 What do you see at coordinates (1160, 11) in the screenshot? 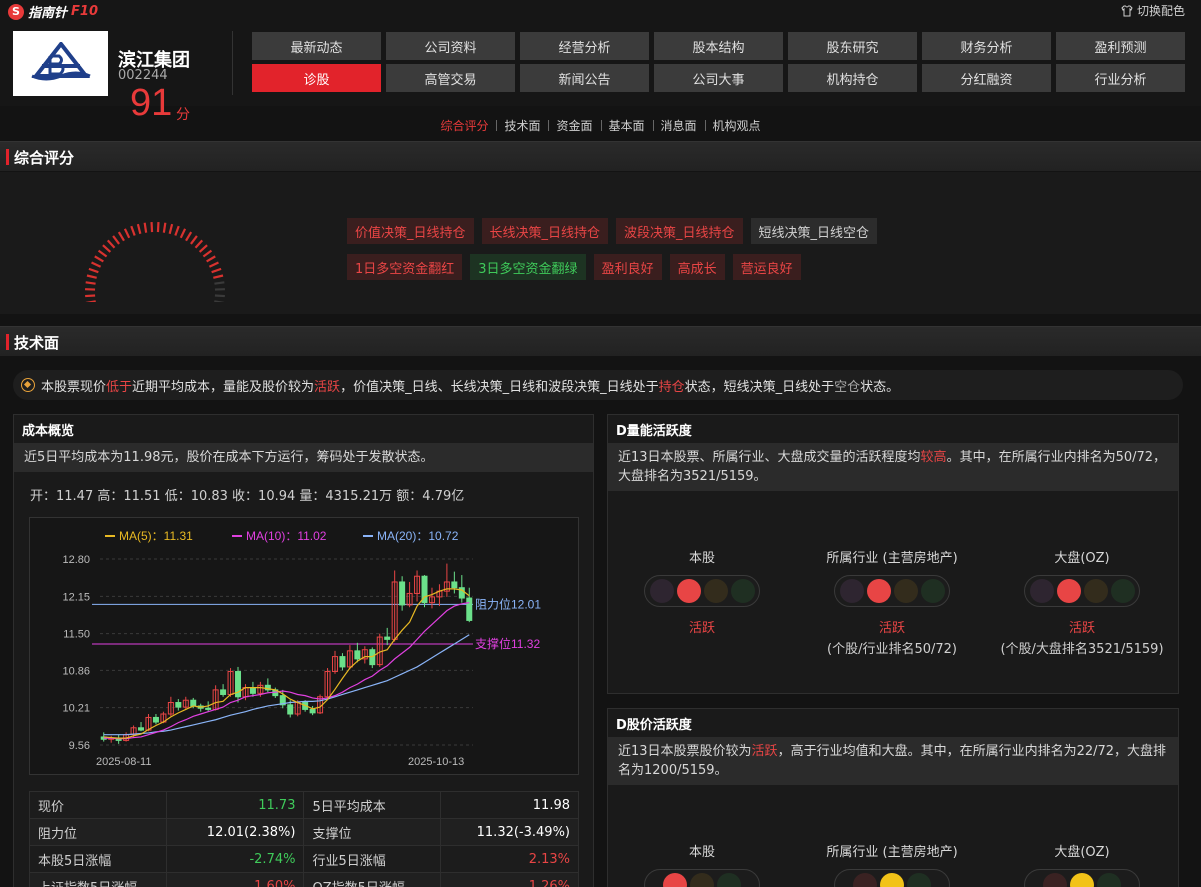
I see `switch-color-label: 切换配色` at bounding box center [1160, 11].